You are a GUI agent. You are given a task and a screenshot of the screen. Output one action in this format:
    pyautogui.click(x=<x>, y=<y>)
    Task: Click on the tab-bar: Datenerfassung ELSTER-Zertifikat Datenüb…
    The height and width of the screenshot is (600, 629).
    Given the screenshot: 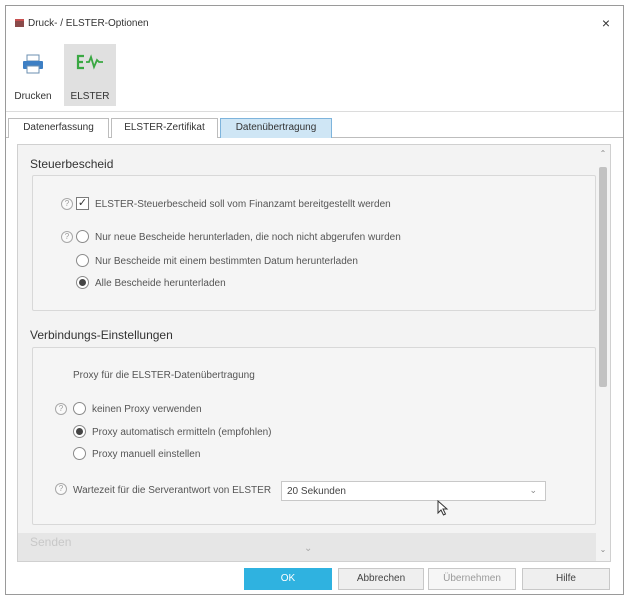 What is the action you would take?
    pyautogui.click(x=314, y=128)
    